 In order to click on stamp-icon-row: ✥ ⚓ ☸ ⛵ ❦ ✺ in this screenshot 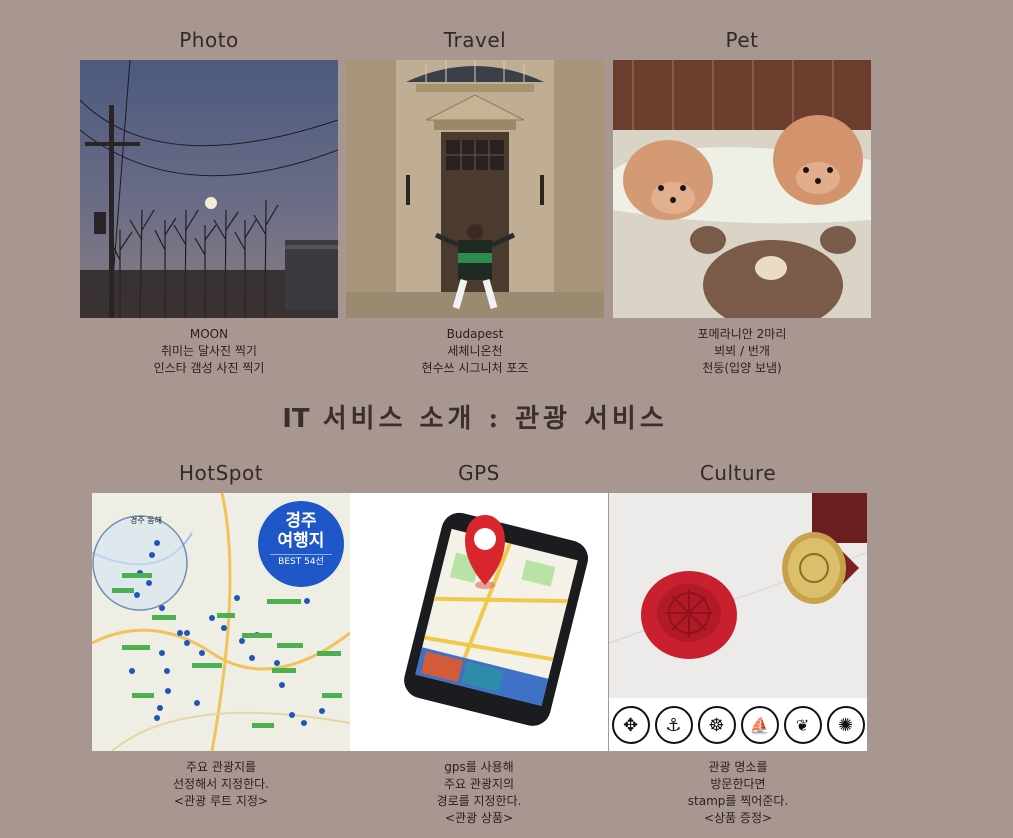, I will do `click(738, 725)`.